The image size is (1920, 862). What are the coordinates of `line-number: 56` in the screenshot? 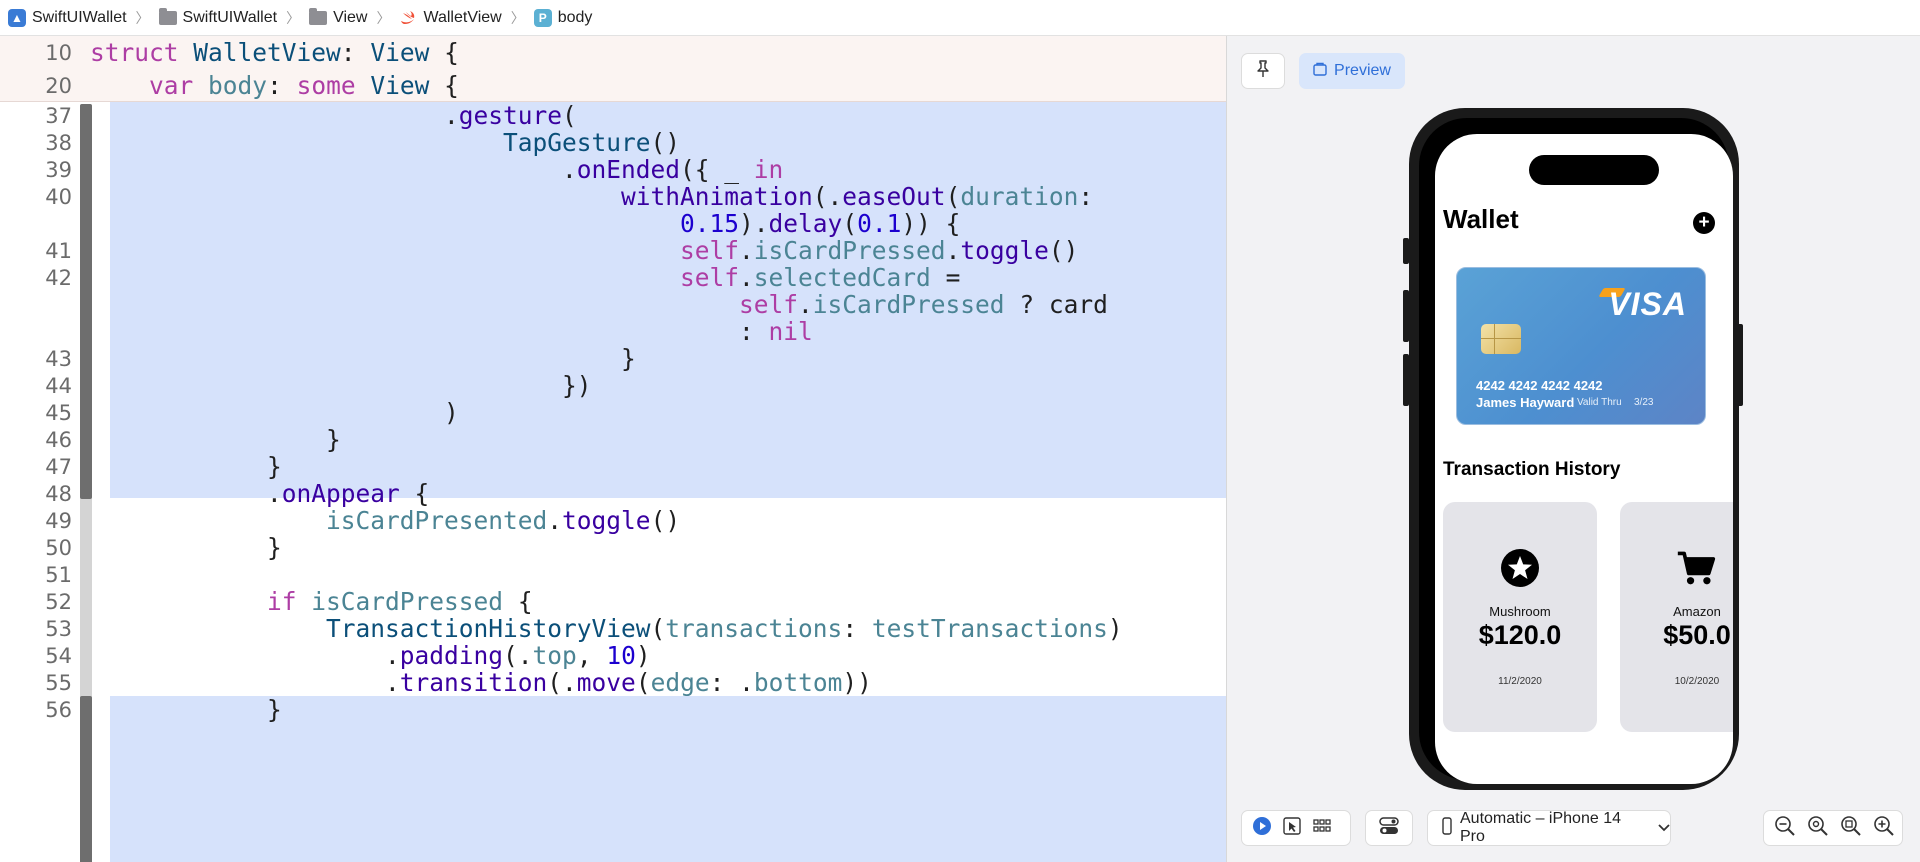 It's located at (58, 710).